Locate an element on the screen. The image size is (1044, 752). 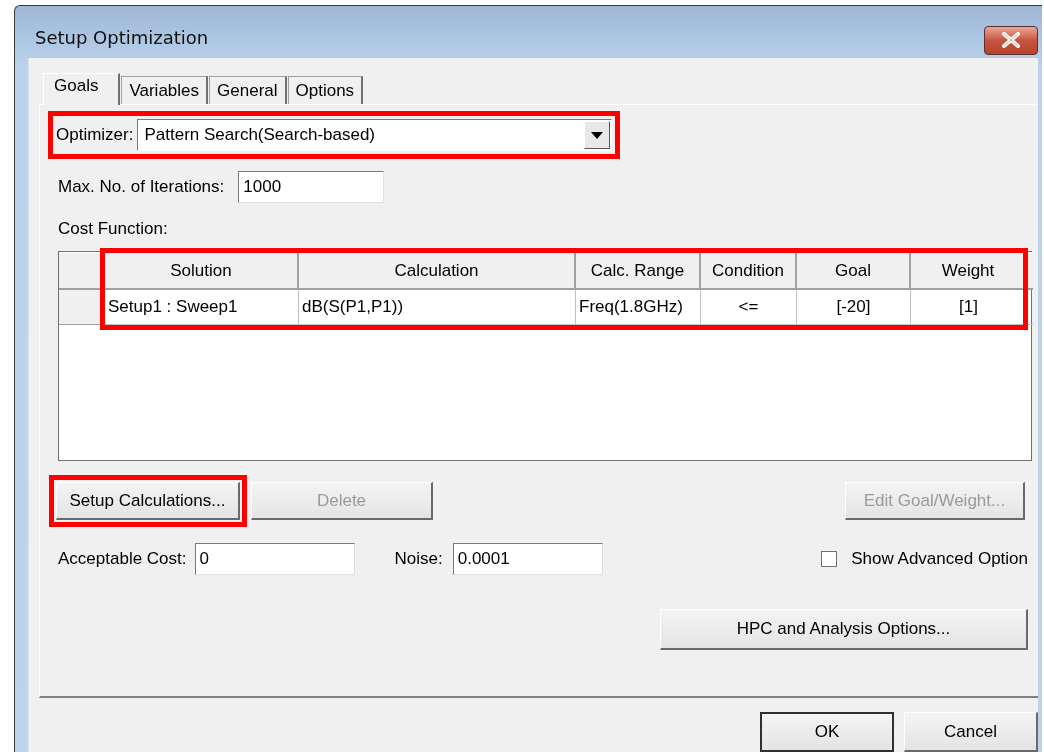
noise-field: 0.0001 is located at coordinates (527, 559).